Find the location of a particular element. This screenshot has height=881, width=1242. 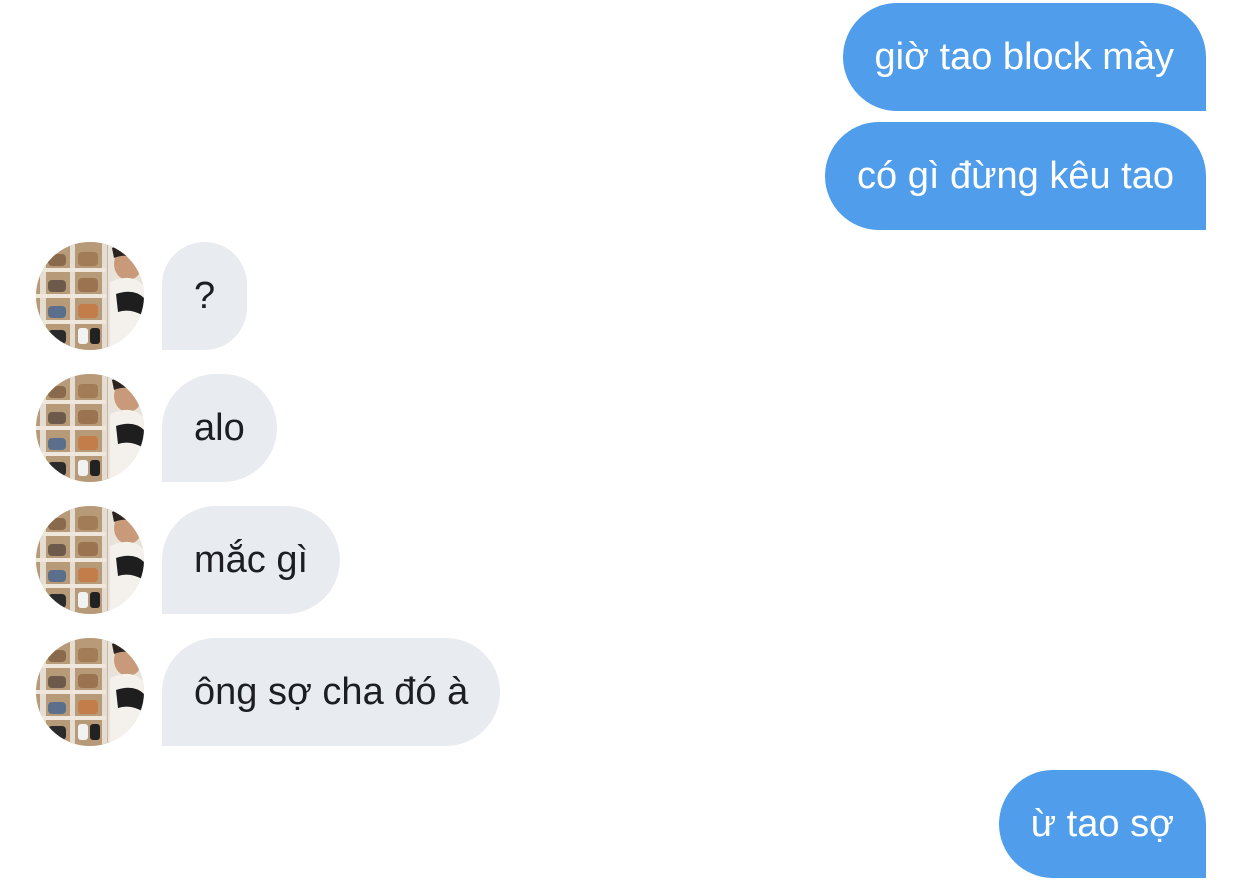

message-text: ? is located at coordinates (205, 296).